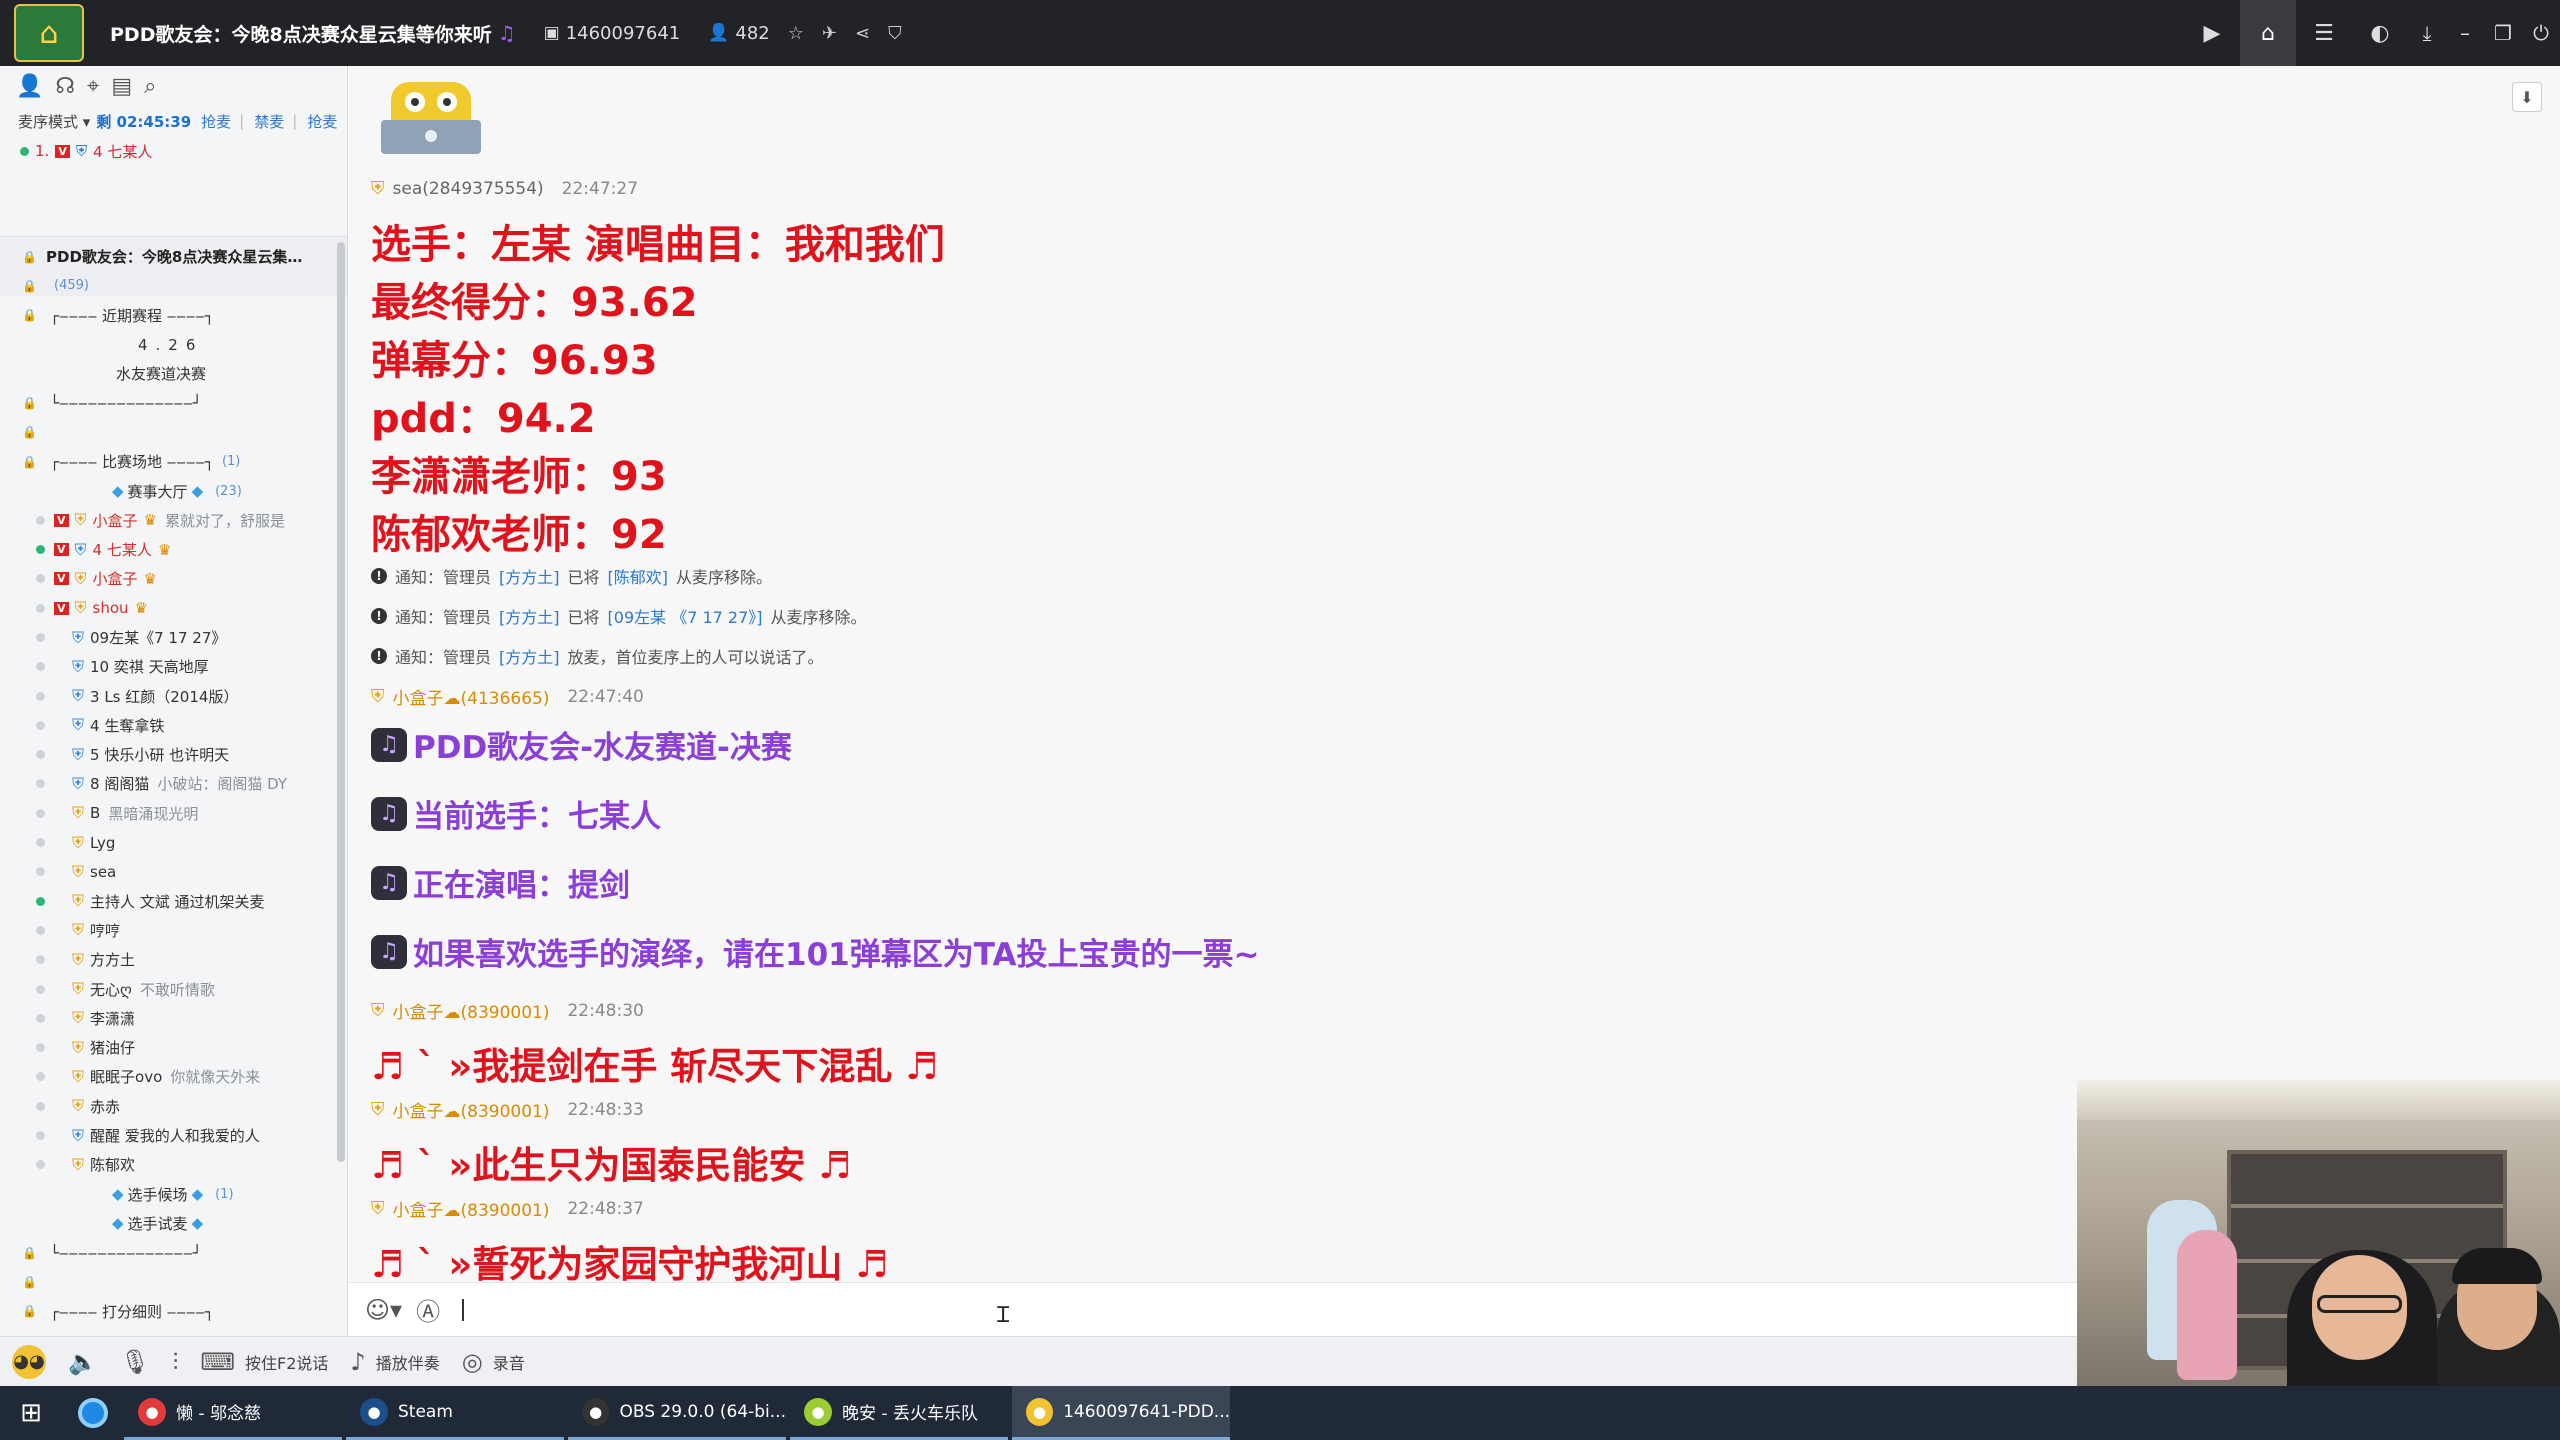  Describe the element at coordinates (168, 1018) in the screenshot. I see `tree-row: ⛨ 李潇潇` at that location.